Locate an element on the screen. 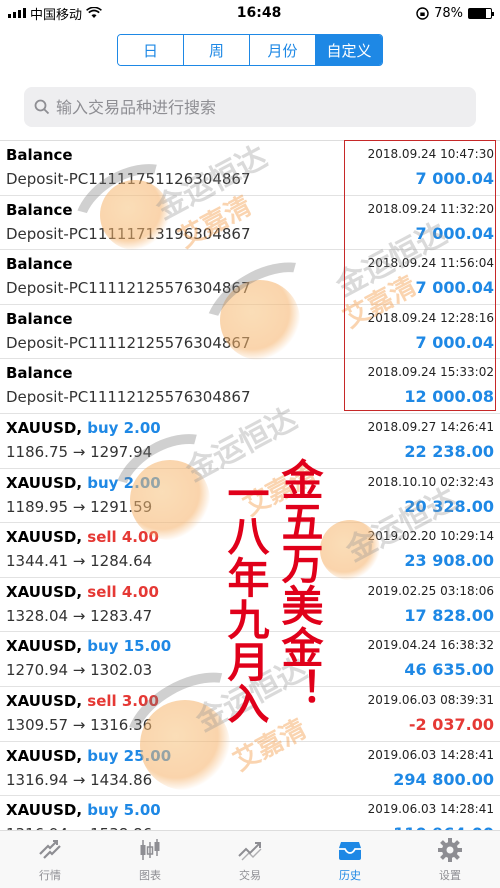  history-icon is located at coordinates (350, 851).